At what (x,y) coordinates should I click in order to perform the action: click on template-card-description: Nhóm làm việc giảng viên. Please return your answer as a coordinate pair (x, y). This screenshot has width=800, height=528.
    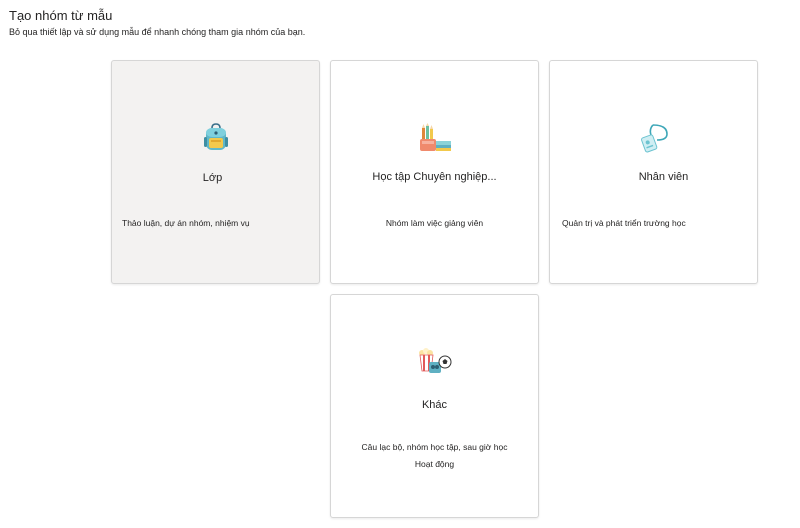
    Looking at the image, I should click on (434, 223).